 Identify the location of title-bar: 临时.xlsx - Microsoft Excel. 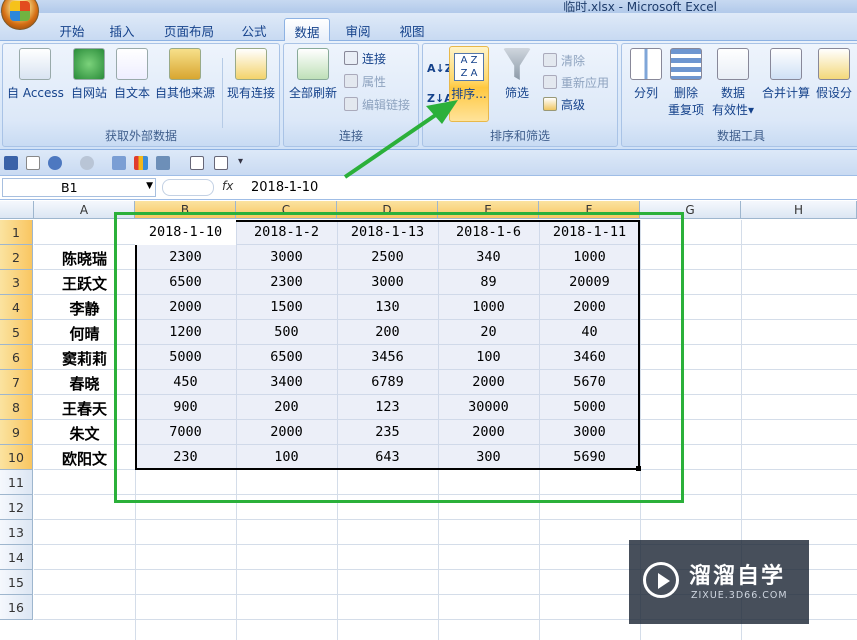
(428, 7).